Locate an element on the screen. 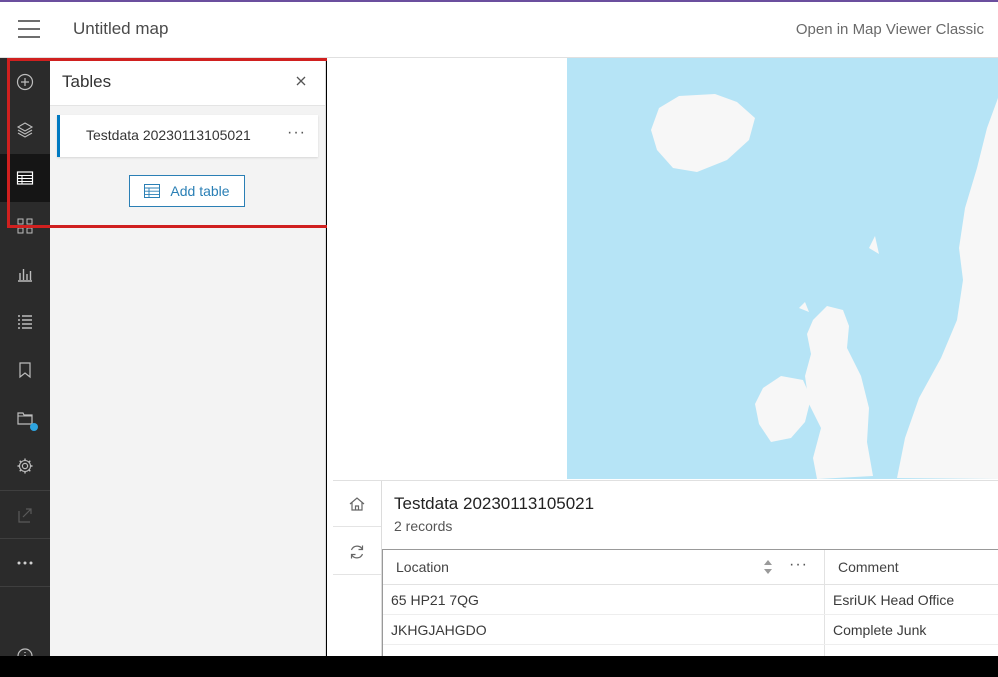 The width and height of the screenshot is (998, 677). table-toolbar is located at coordinates (357, 570).